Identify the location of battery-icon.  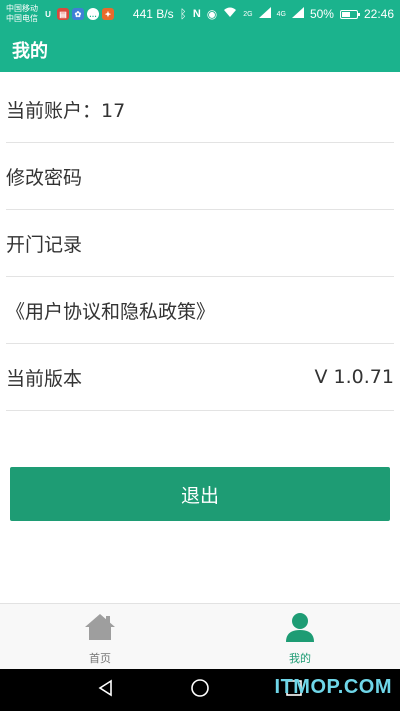
(349, 14).